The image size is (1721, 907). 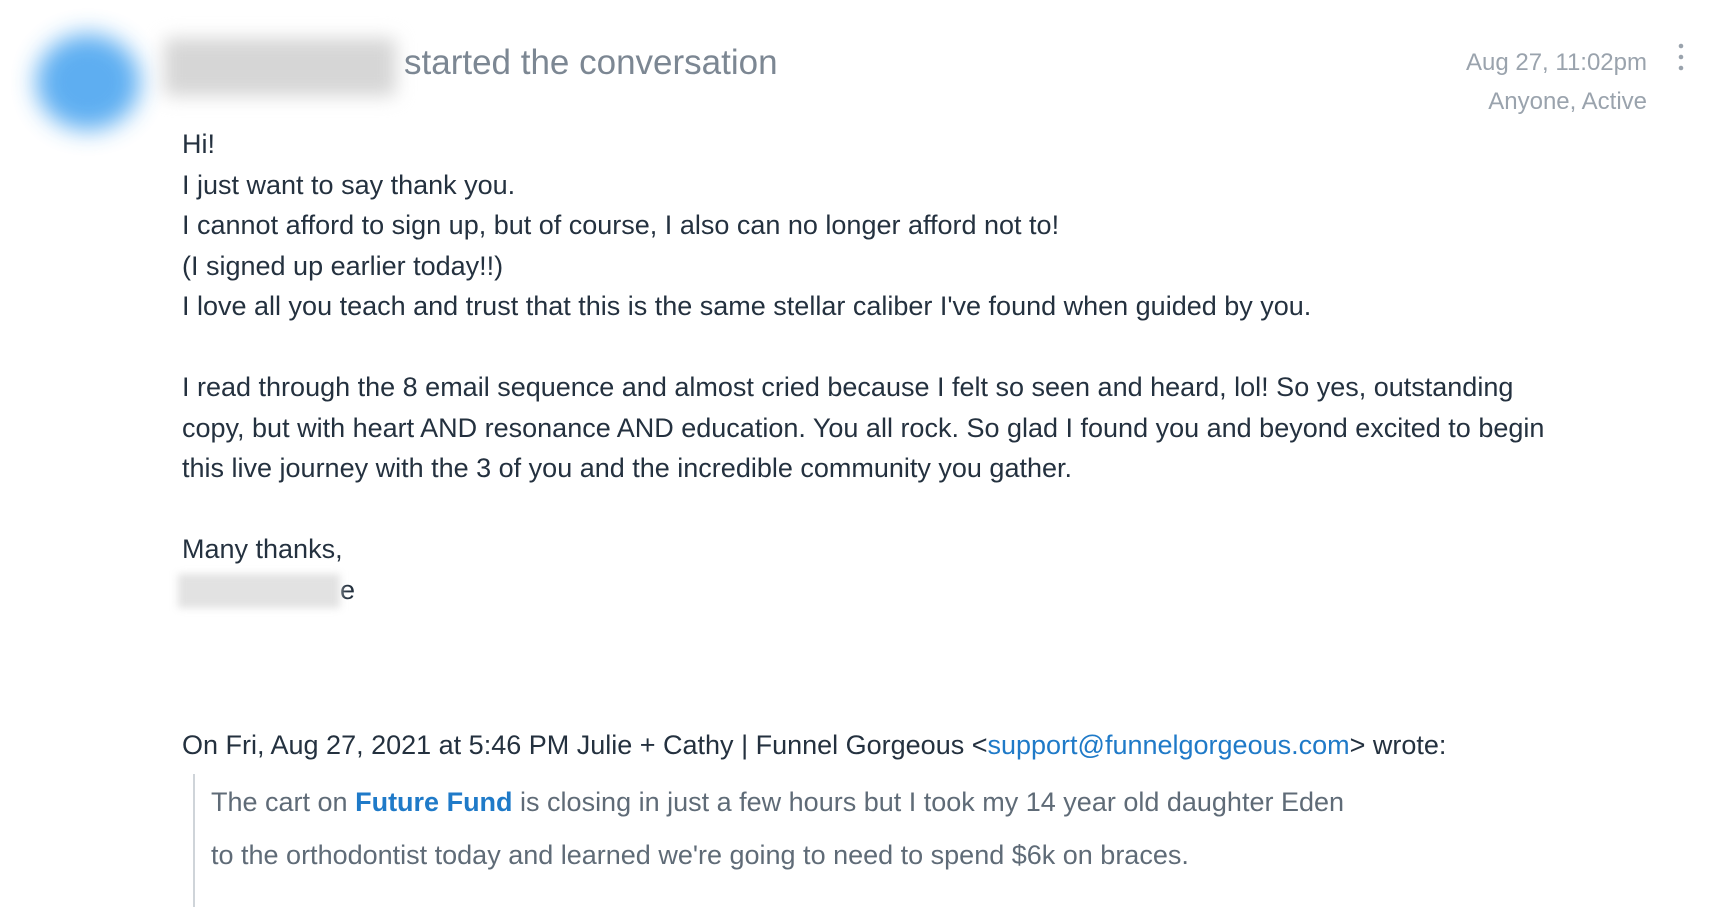 What do you see at coordinates (1567, 101) in the screenshot?
I see `conversation-status: Anyone, Active` at bounding box center [1567, 101].